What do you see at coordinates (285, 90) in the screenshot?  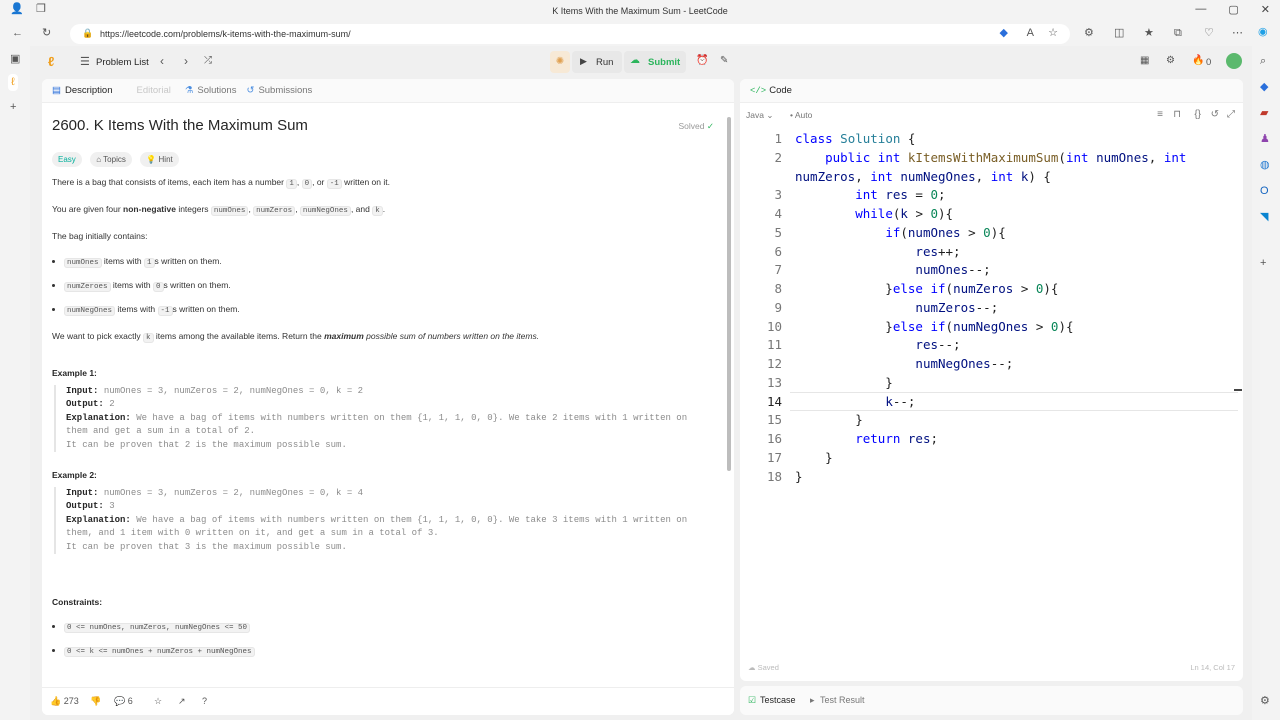 I see `tab-submissions: Submissions` at bounding box center [285, 90].